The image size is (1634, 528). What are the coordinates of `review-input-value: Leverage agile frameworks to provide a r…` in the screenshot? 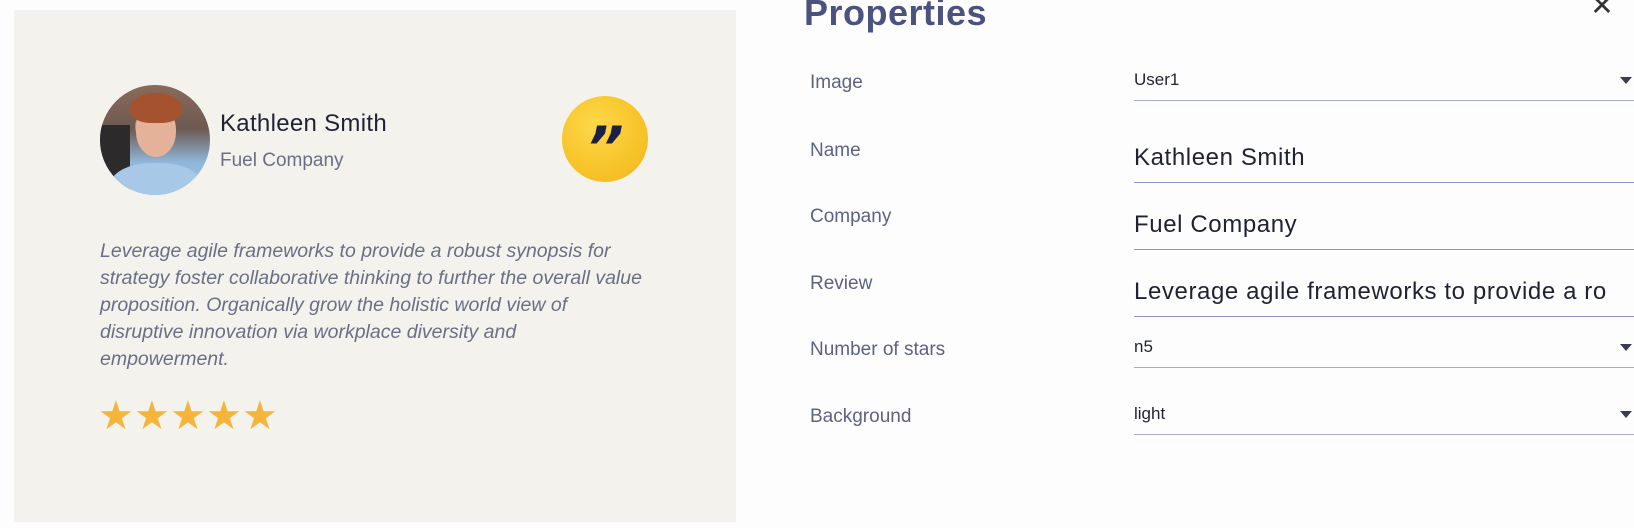 It's located at (1370, 291).